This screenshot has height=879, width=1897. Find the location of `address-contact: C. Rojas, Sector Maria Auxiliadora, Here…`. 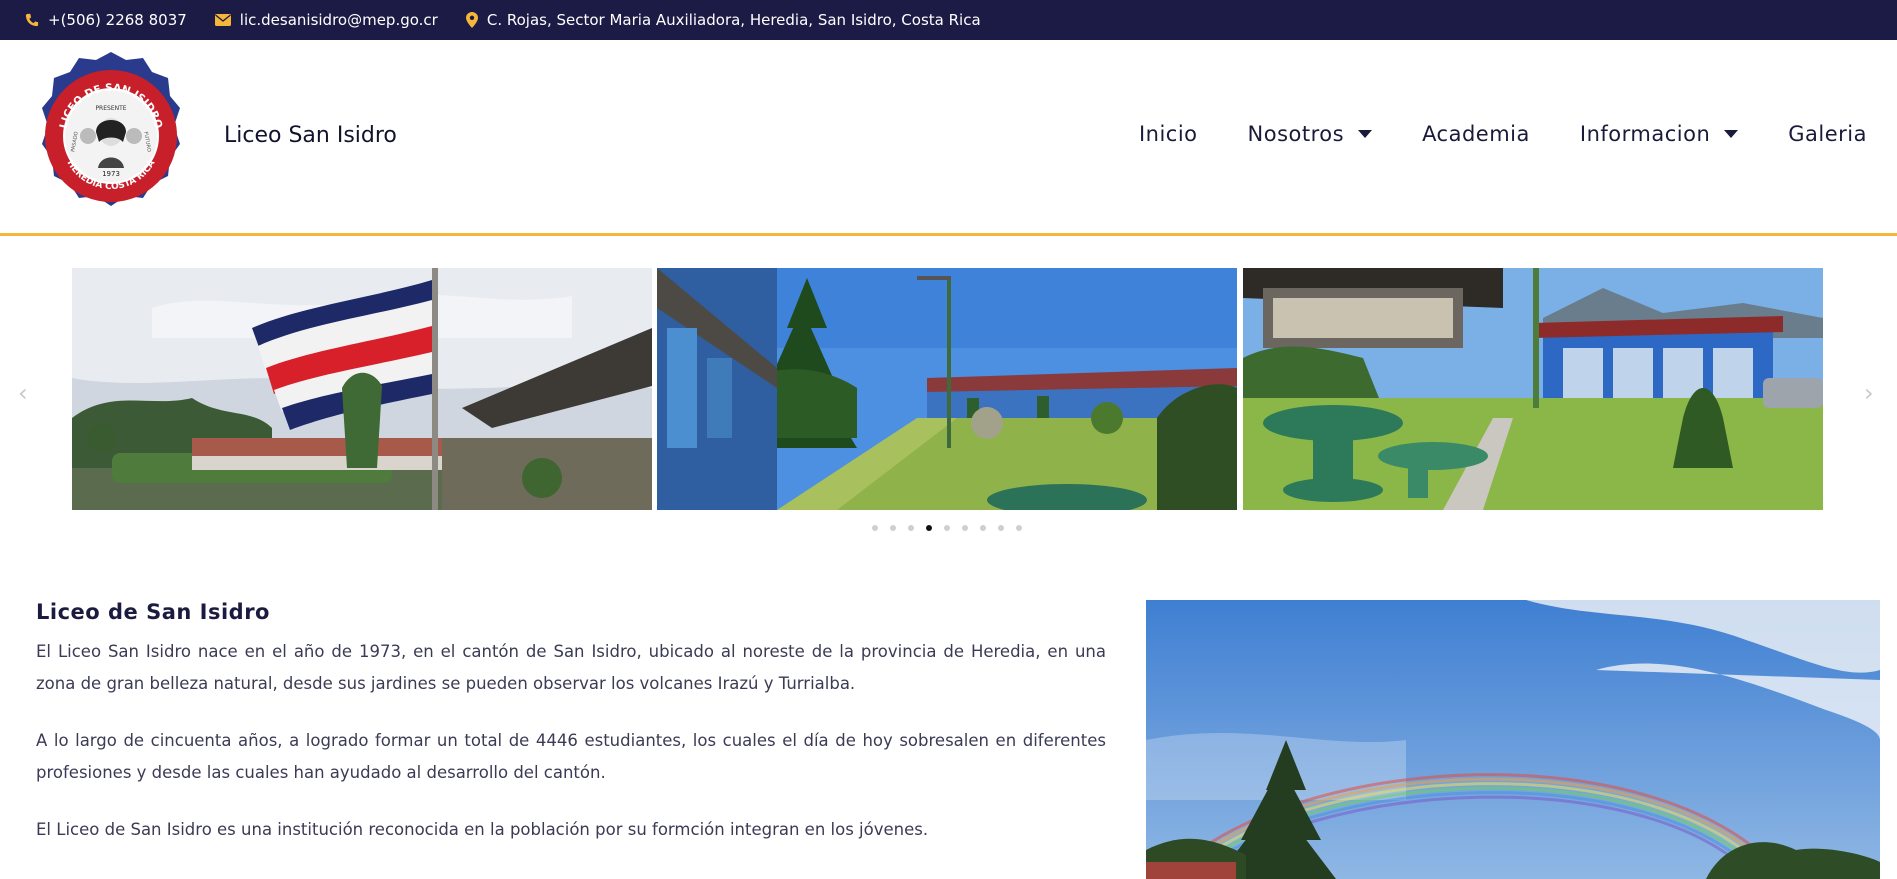

address-contact: C. Rojas, Sector Maria Auxiliadora, Here… is located at coordinates (723, 20).